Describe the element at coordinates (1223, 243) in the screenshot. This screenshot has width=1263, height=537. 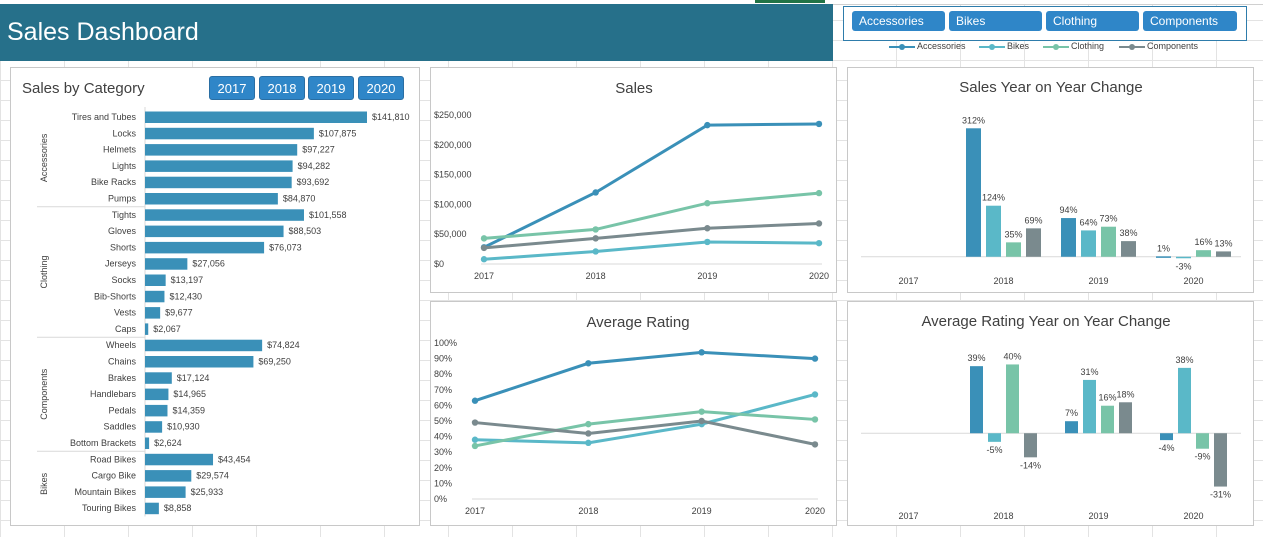
I see `bar-value-label: 13%` at that location.